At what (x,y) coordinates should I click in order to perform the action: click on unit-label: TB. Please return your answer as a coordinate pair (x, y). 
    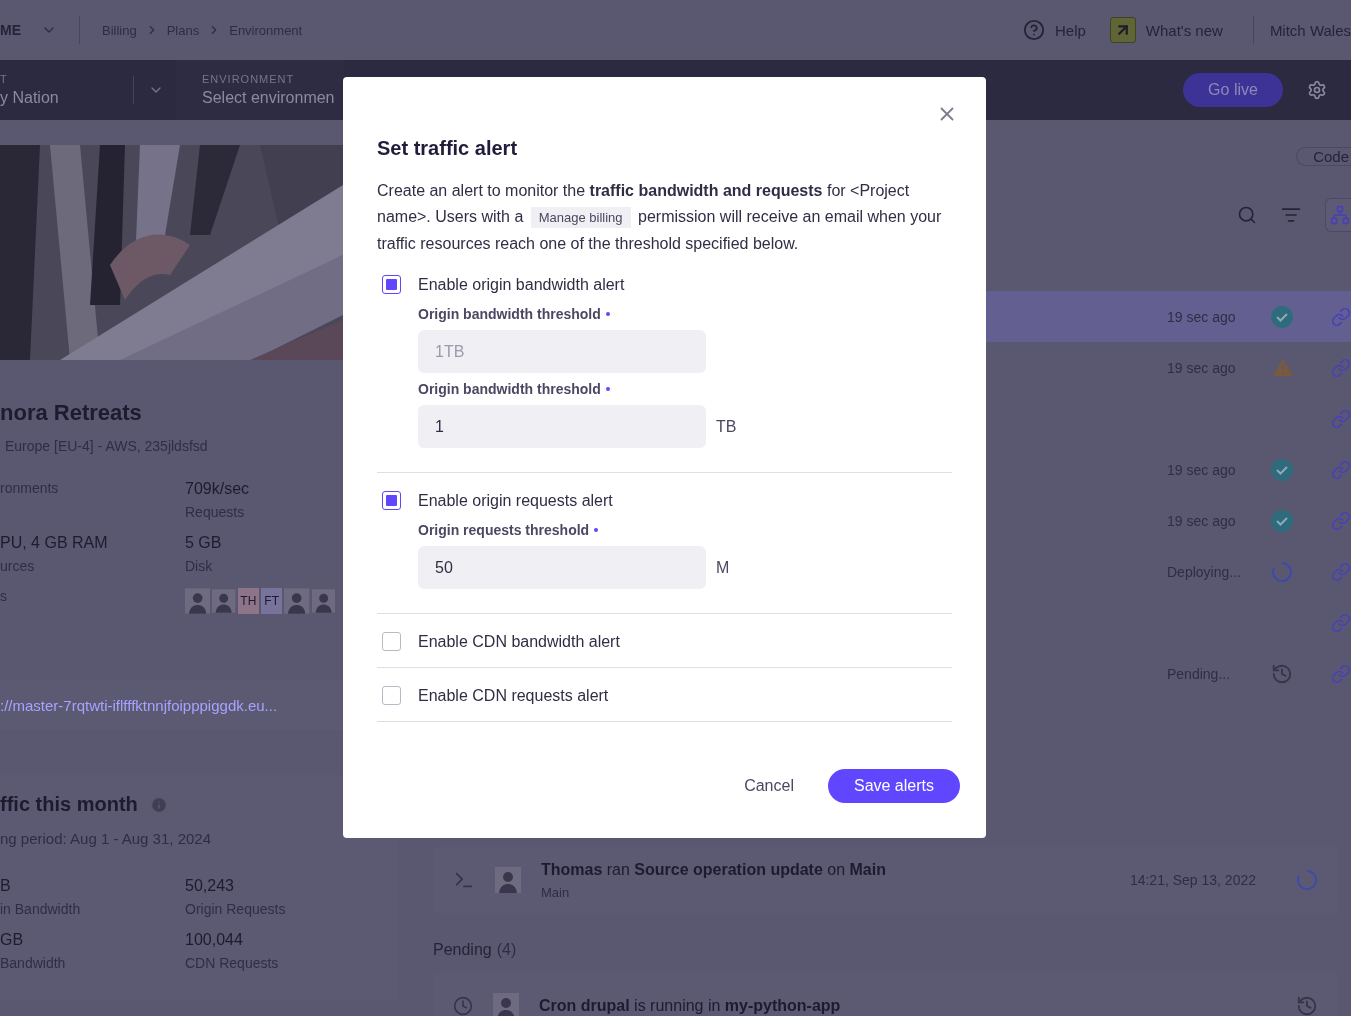
    Looking at the image, I should click on (726, 426).